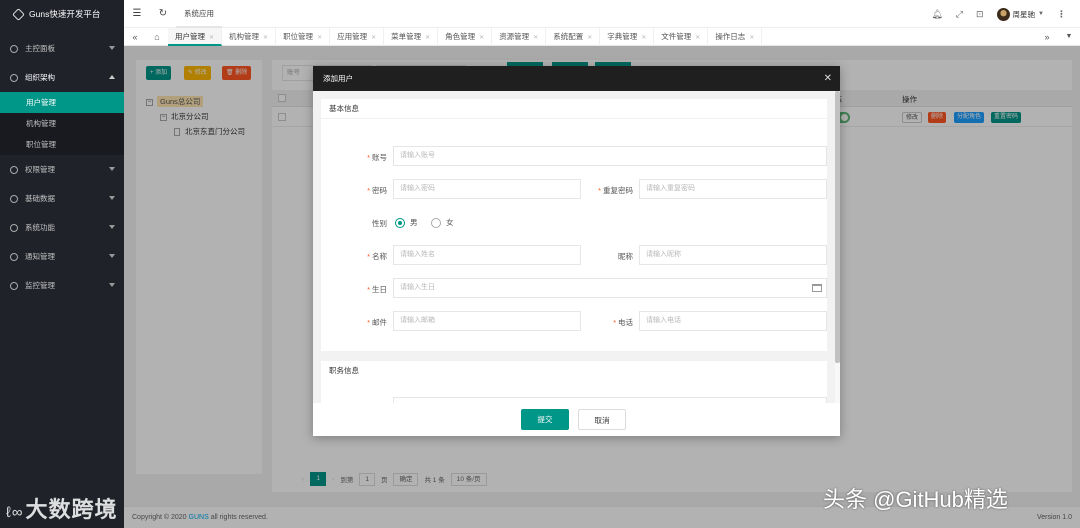  Describe the element at coordinates (436, 222) in the screenshot. I see `radio-unchecked-icon` at that location.